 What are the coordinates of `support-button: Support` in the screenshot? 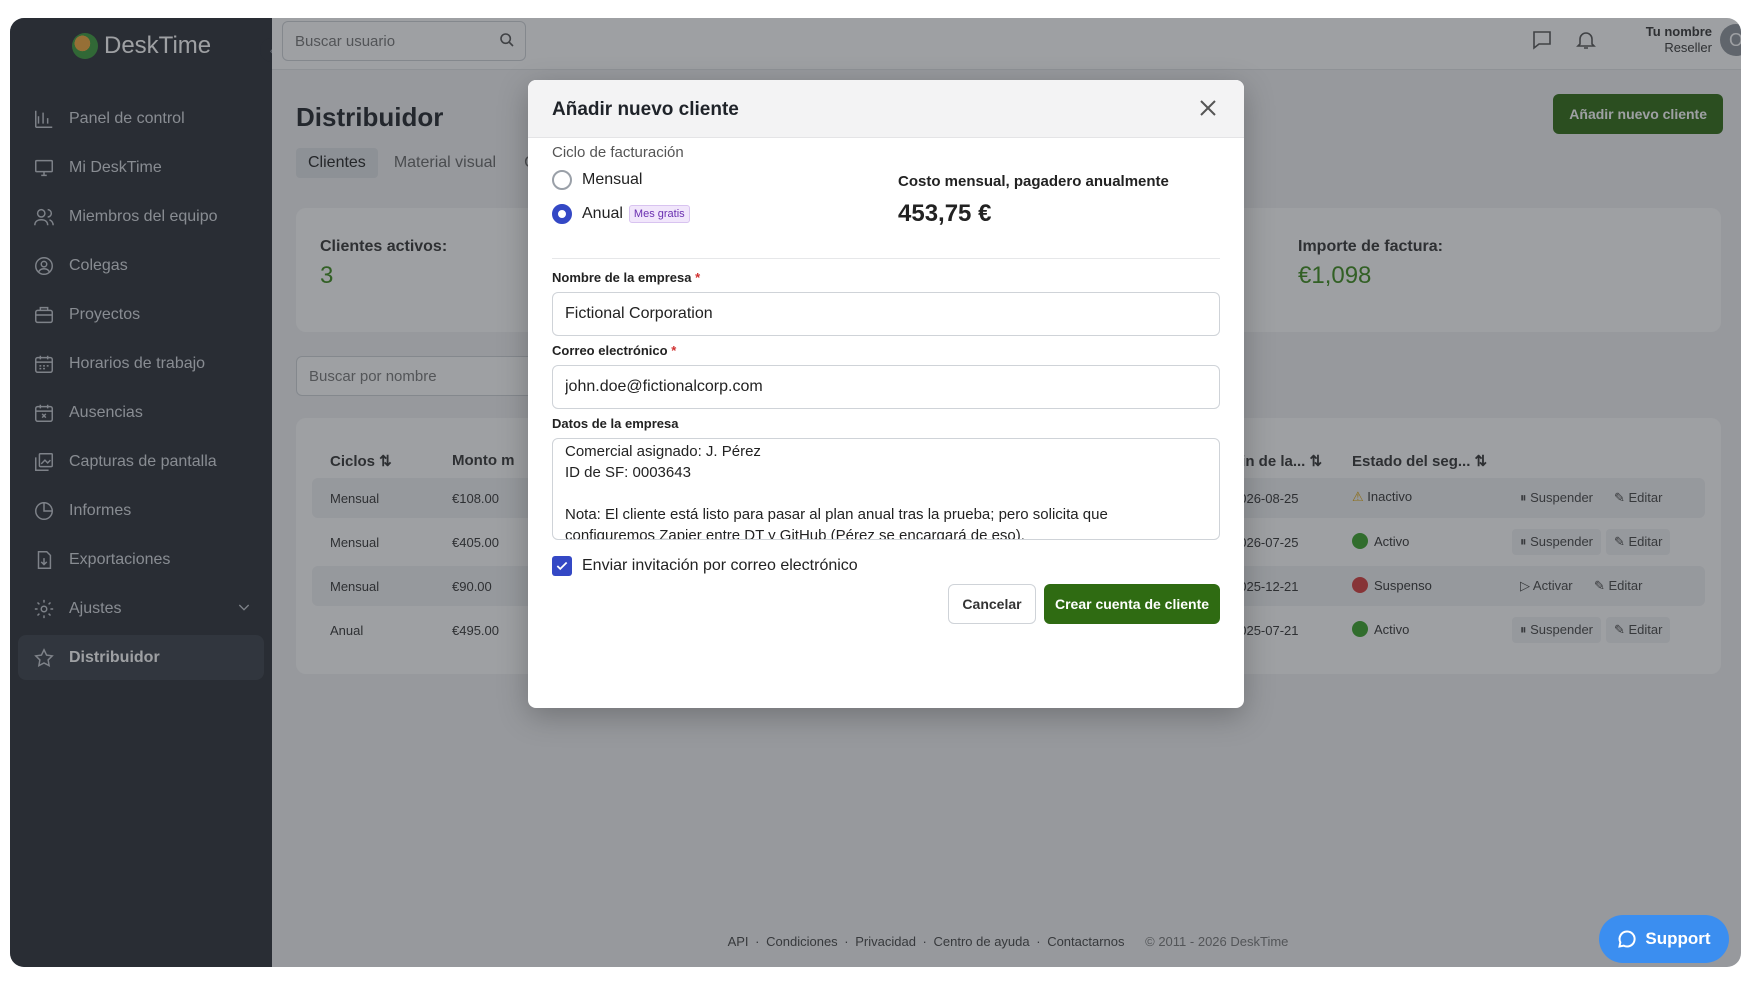 It's located at (1664, 939).